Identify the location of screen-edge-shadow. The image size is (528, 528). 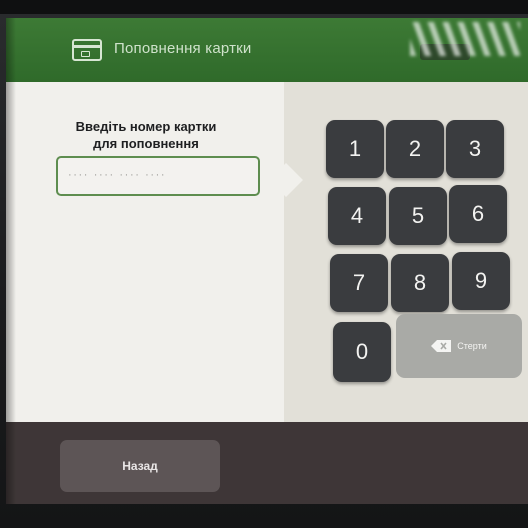
(11, 261).